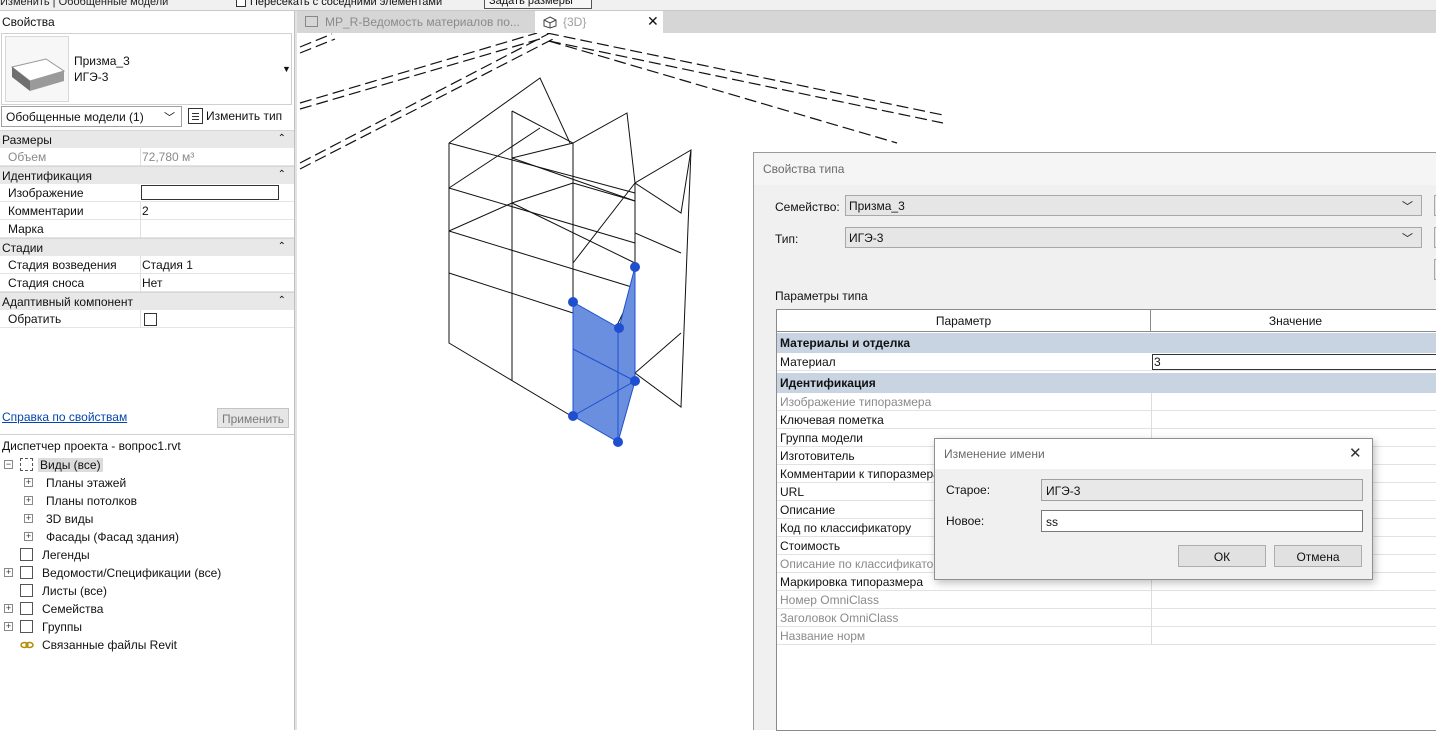 The width and height of the screenshot is (1436, 733). What do you see at coordinates (146, 69) in the screenshot?
I see `type-selector: Призма_3 ИГЭ-3 ▼` at bounding box center [146, 69].